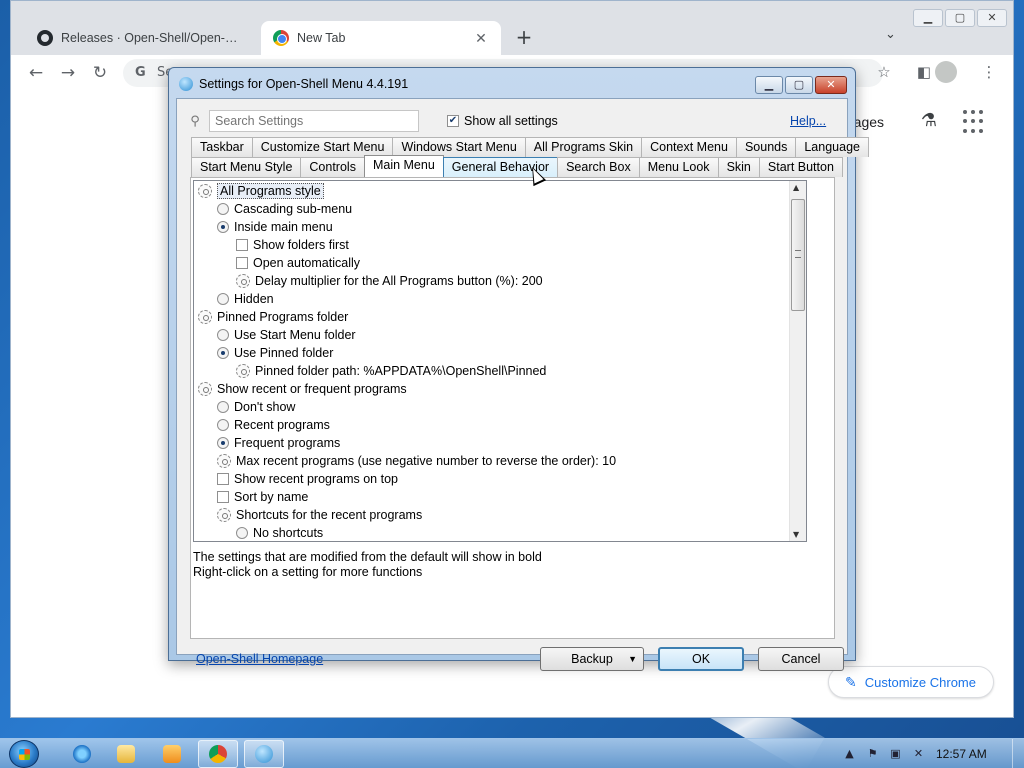  I want to click on show-all-settings-label: Show all settings, so click(511, 121).